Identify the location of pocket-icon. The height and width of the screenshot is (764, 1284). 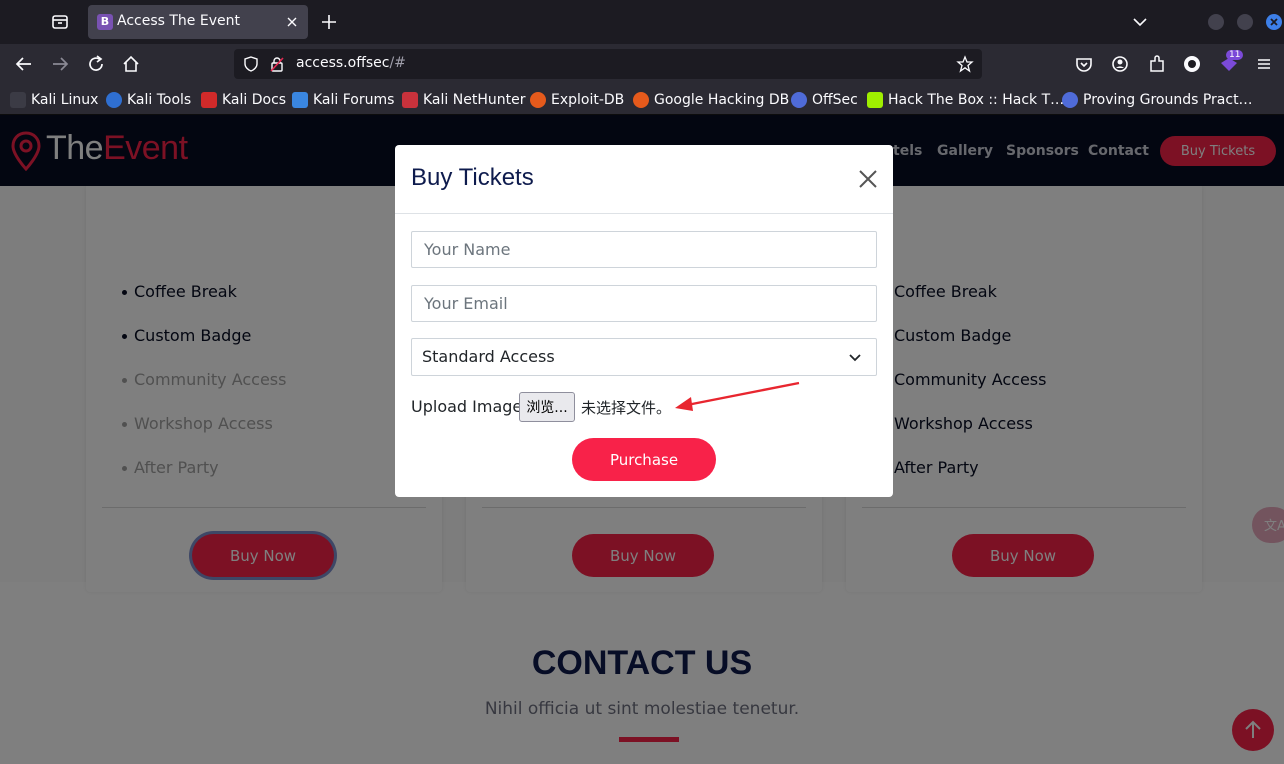
(1084, 64).